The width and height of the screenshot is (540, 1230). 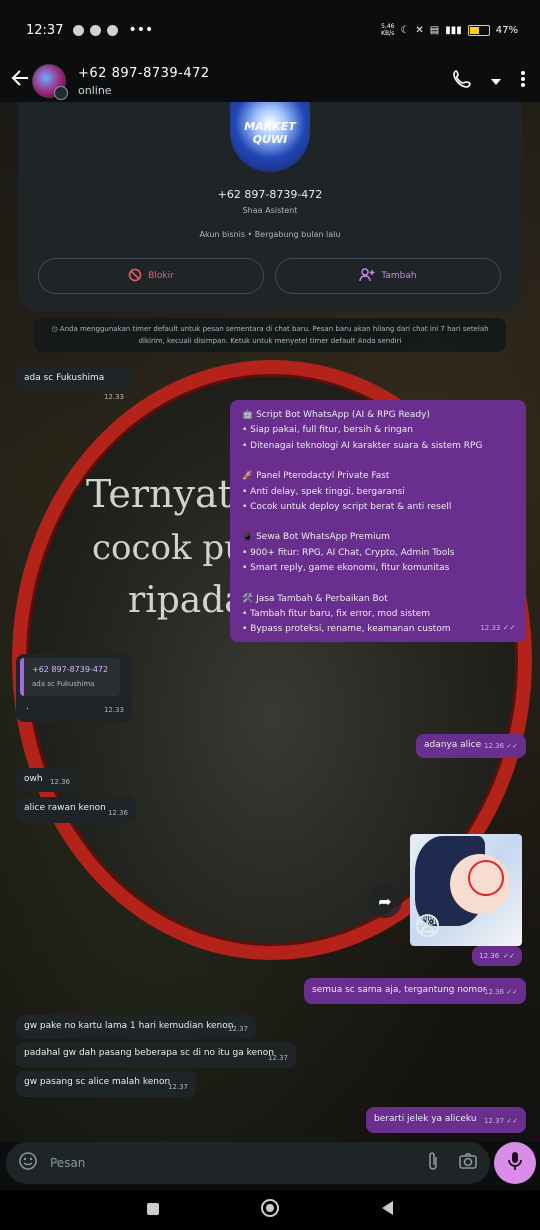 I want to click on message-text: adanya alice, so click(x=453, y=745).